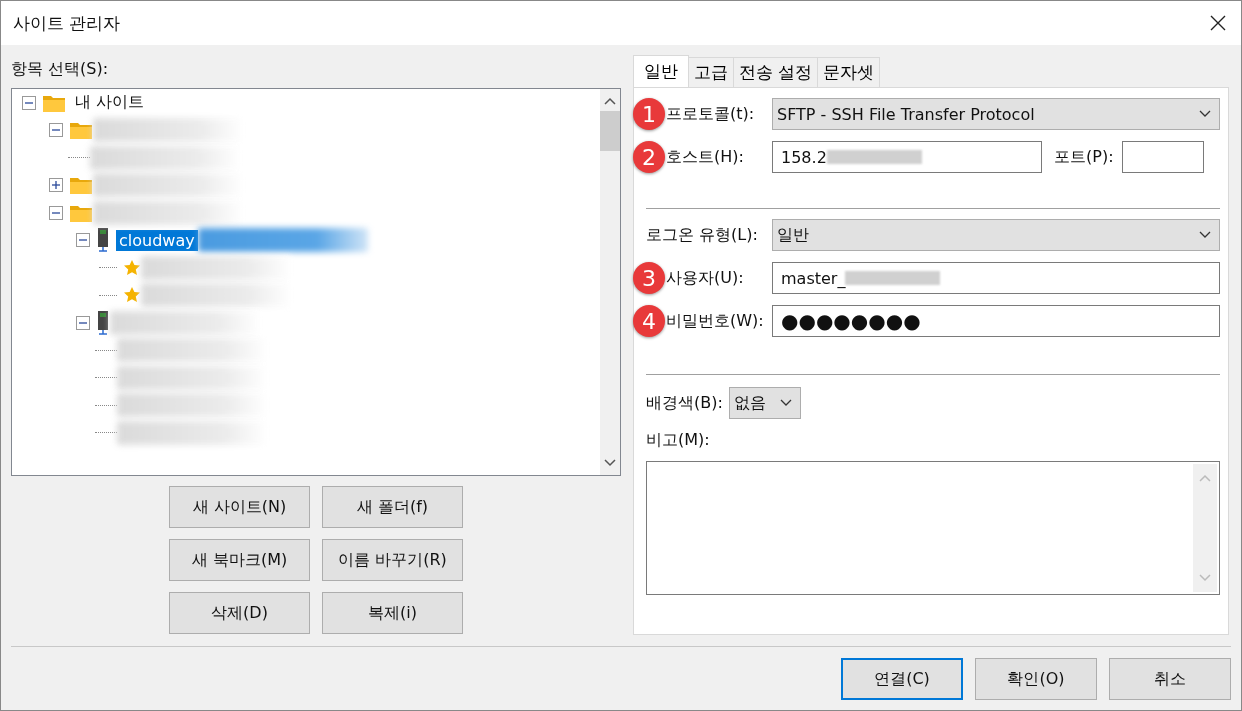  What do you see at coordinates (67, 23) in the screenshot?
I see `window-title: 사이트 관리자` at bounding box center [67, 23].